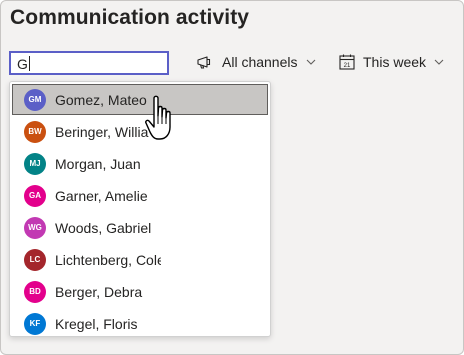 This screenshot has height=355, width=464. I want to click on hand-pointer-cursor-icon, so click(158, 117).